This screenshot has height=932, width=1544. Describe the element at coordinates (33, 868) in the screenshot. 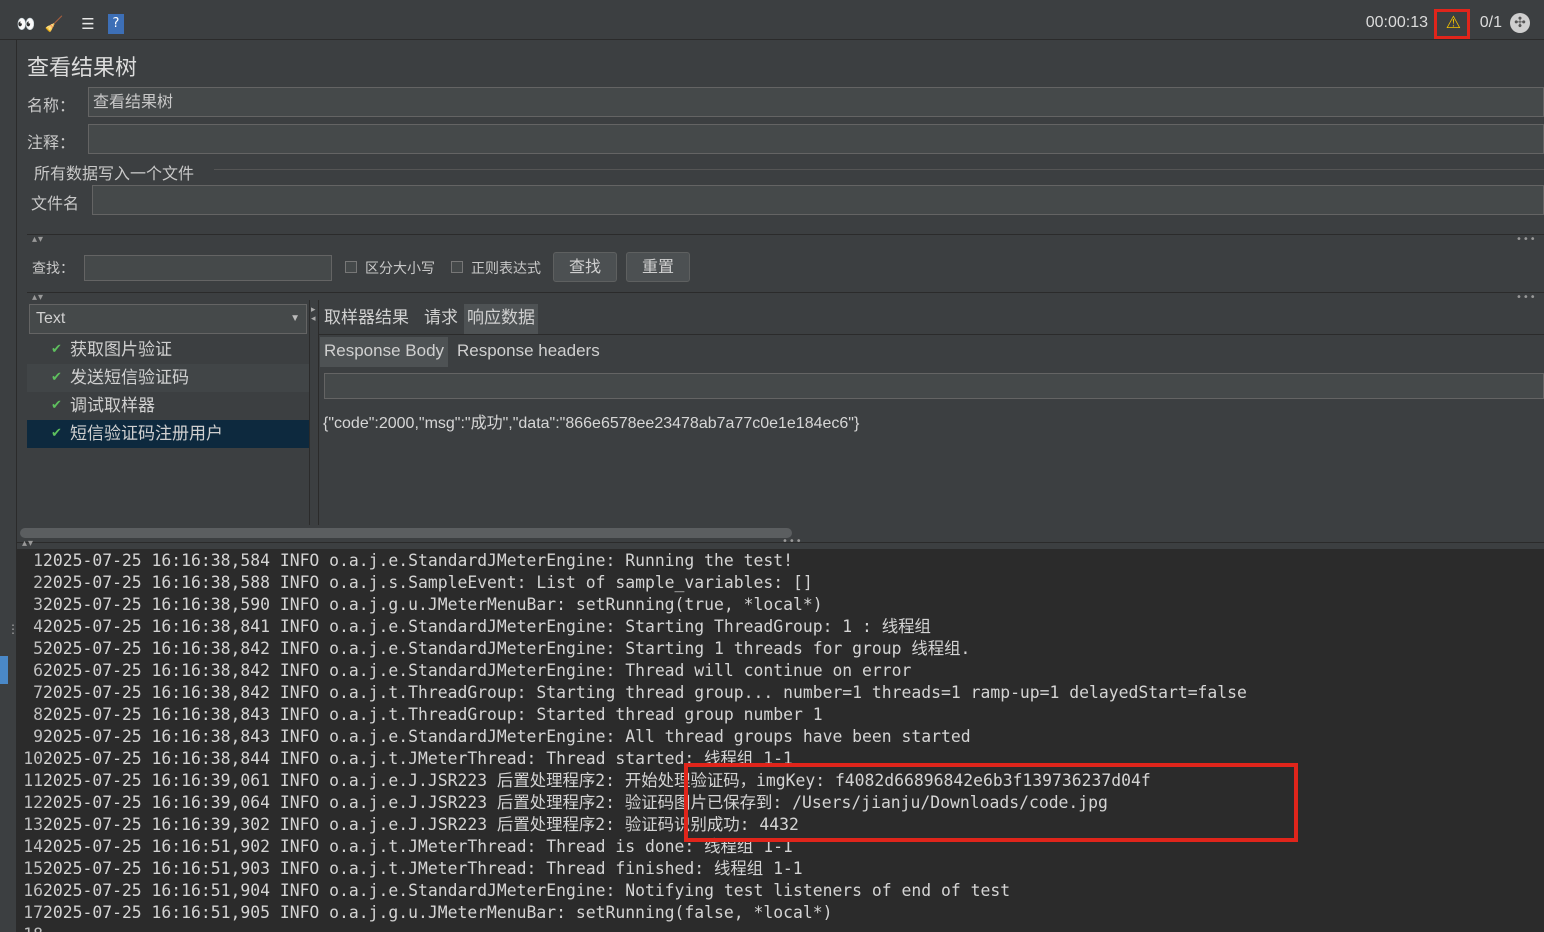

I see `log-line-number: 15` at that location.